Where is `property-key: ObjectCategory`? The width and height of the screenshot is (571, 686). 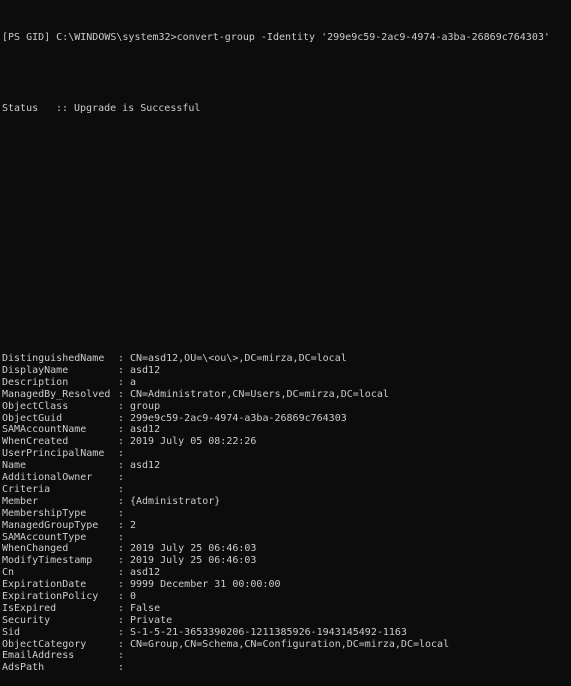
property-key: ObjectCategory is located at coordinates (44, 644).